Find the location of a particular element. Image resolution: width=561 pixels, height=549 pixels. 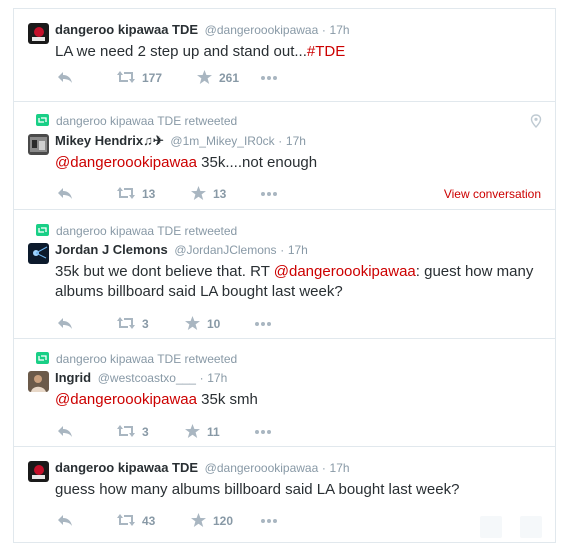

username: @JordanJClemons is located at coordinates (225, 250).